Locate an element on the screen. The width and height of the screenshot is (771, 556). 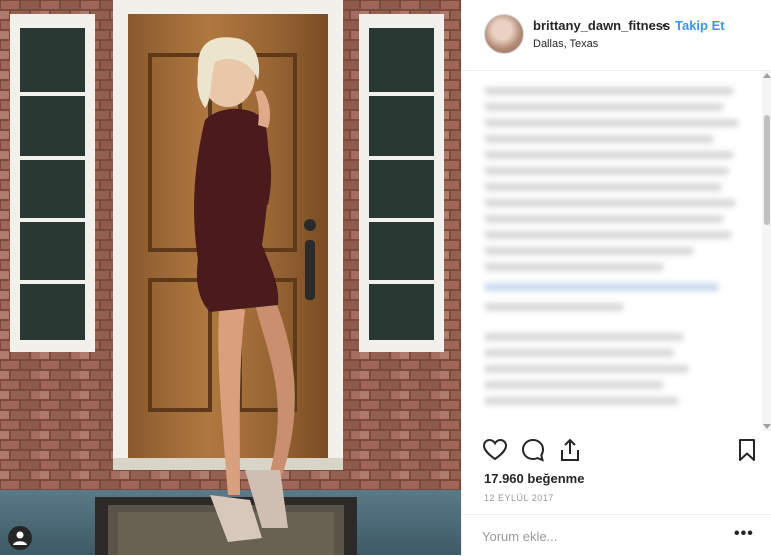
scrollbar is located at coordinates (766, 251).